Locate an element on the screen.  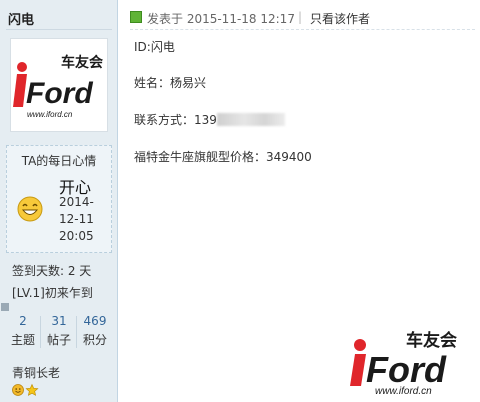
smiley-badge-icon is located at coordinates (18, 390).